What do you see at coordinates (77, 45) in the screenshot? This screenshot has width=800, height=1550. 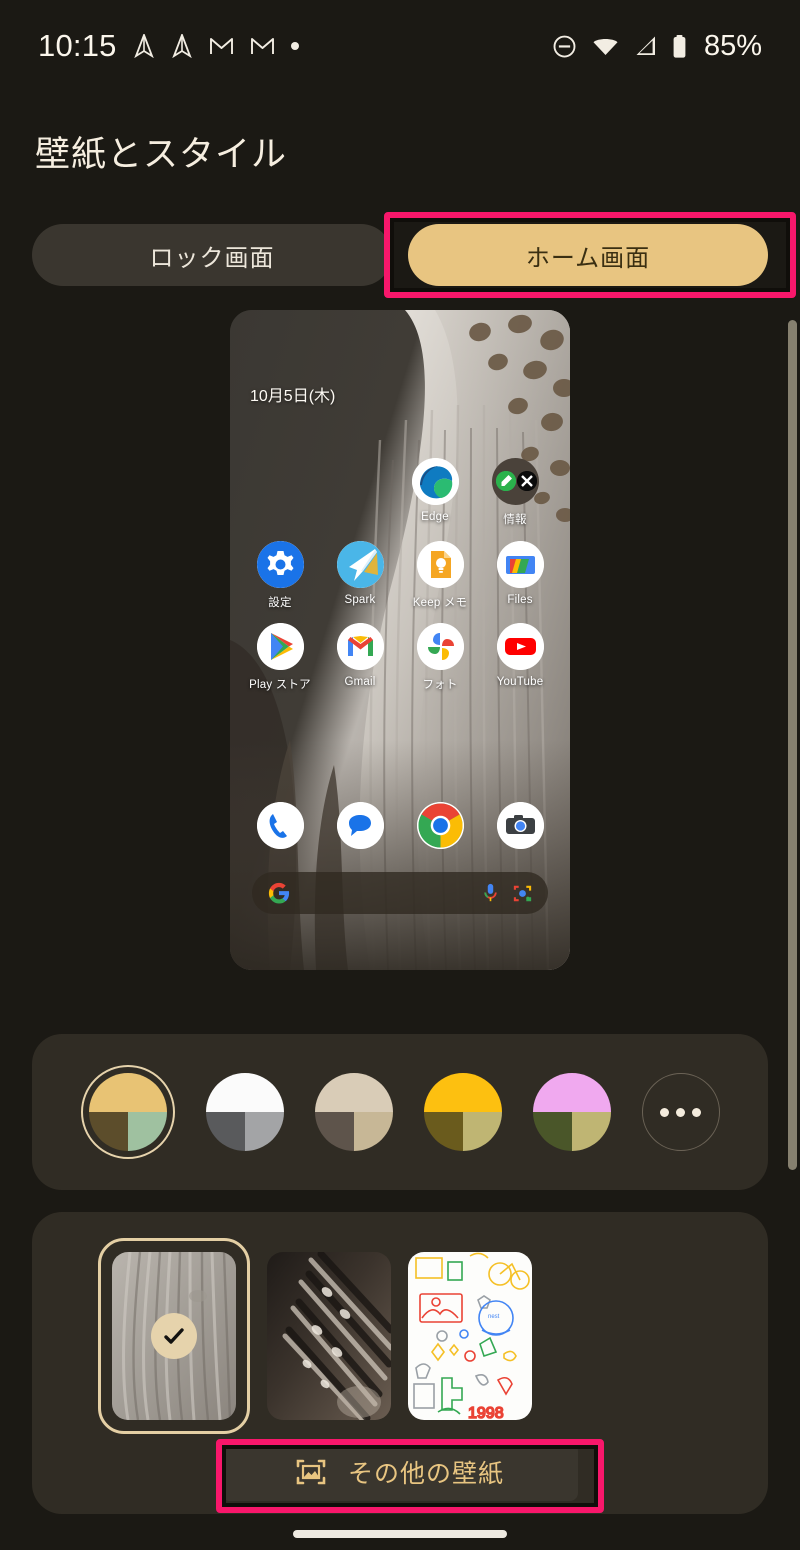 I see `status-bar-clock: 10:15` at bounding box center [77, 45].